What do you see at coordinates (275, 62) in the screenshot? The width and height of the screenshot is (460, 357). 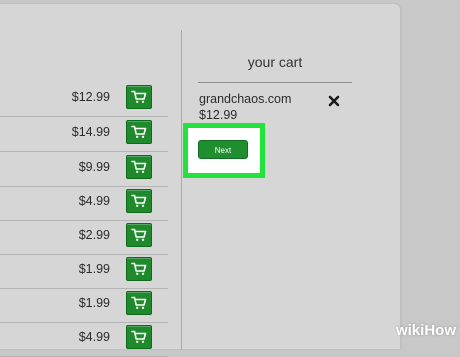 I see `cart-title: your cart` at bounding box center [275, 62].